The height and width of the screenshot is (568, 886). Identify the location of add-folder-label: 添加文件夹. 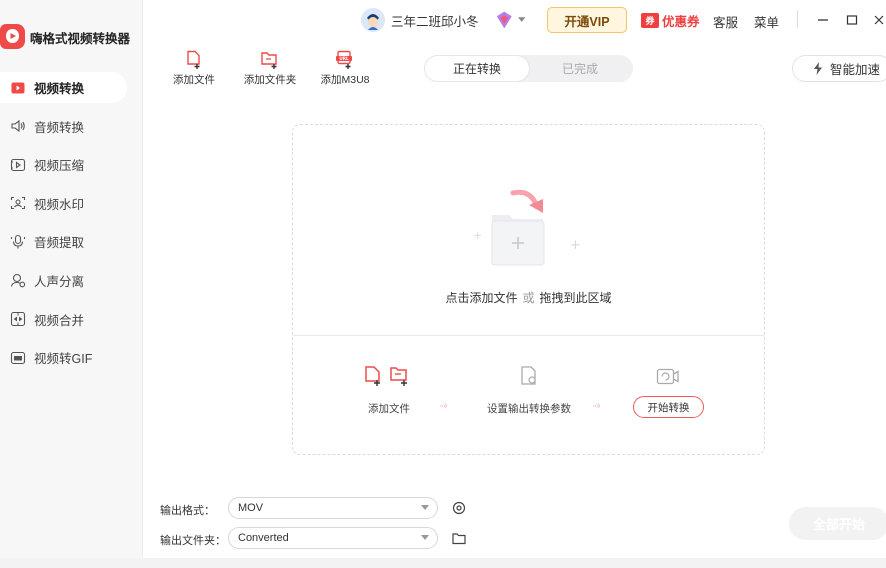
(270, 80).